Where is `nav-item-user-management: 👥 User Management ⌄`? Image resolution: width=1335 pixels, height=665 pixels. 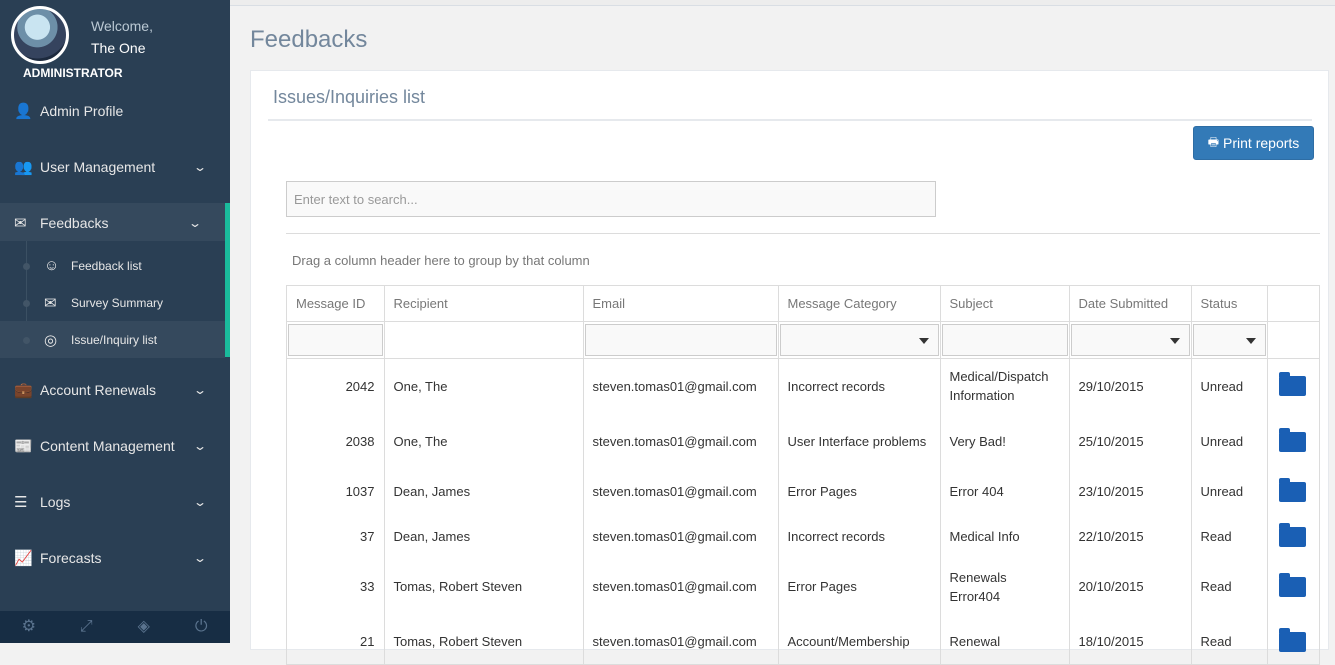
nav-item-user-management: 👥 User Management ⌄ is located at coordinates (115, 167).